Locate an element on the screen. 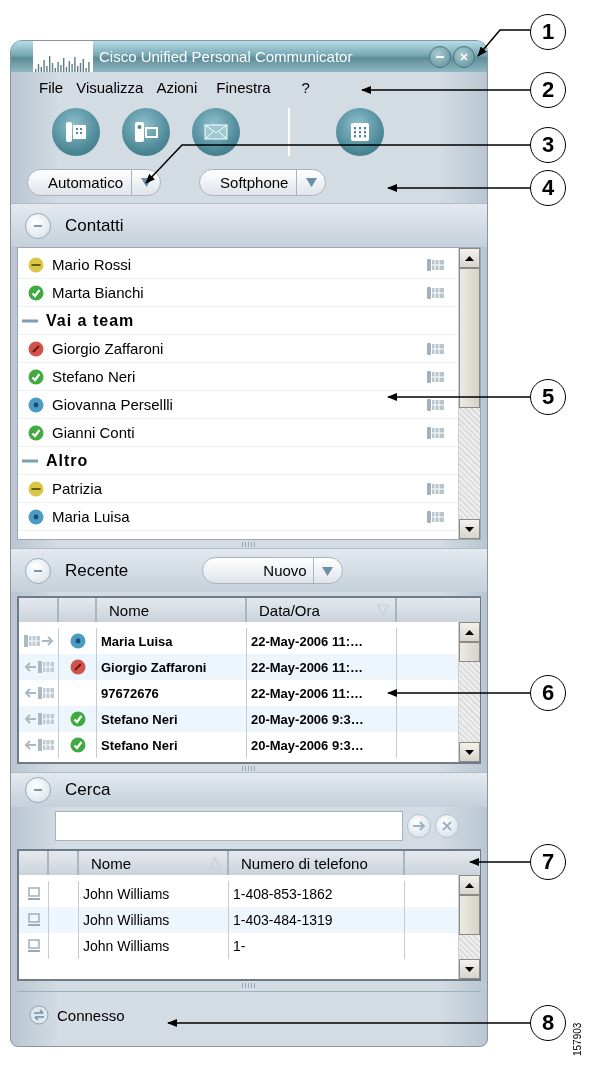 The height and width of the screenshot is (1066, 604). minimize-icon is located at coordinates (440, 56).